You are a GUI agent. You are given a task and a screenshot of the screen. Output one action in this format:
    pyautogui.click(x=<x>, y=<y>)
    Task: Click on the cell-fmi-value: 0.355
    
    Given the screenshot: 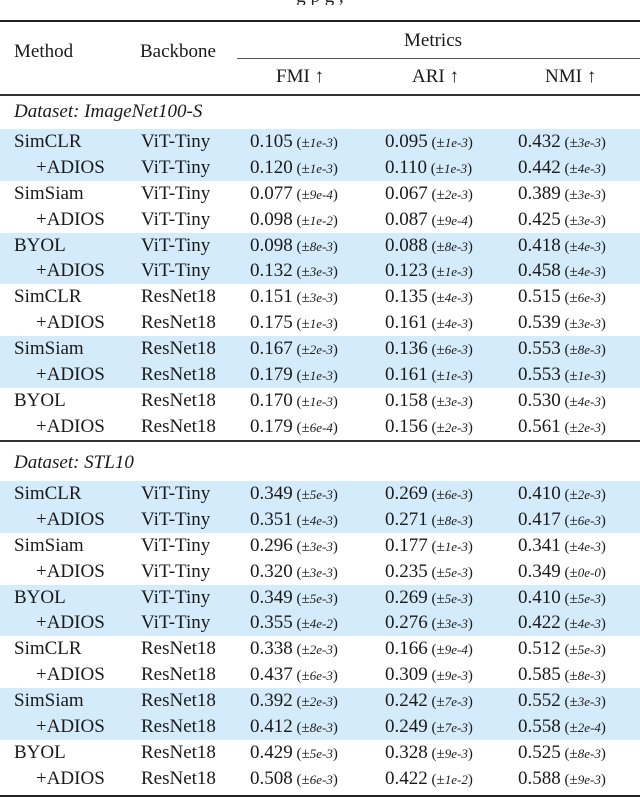 What is the action you would take?
    pyautogui.click(x=271, y=623)
    